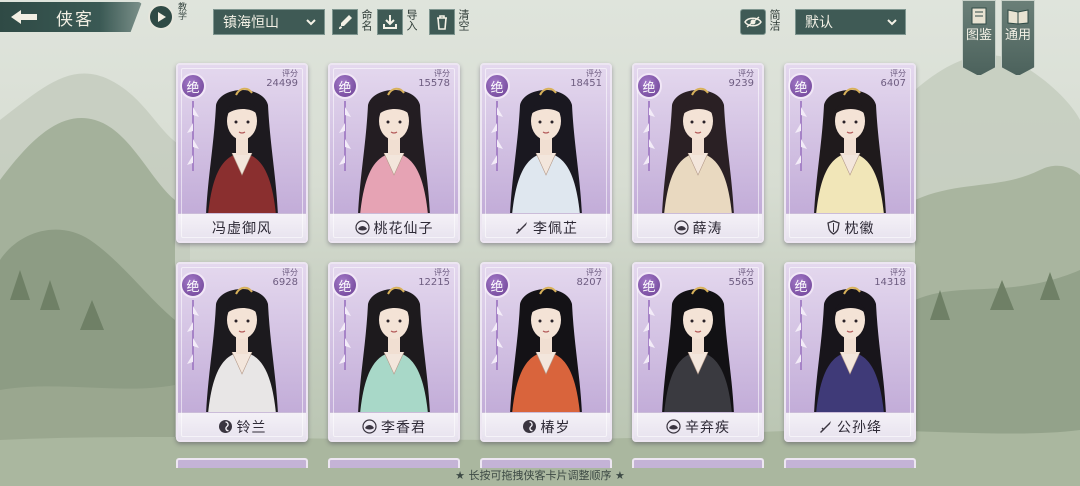  Describe the element at coordinates (859, 427) in the screenshot. I see `hero-name: 公孙绛` at that location.